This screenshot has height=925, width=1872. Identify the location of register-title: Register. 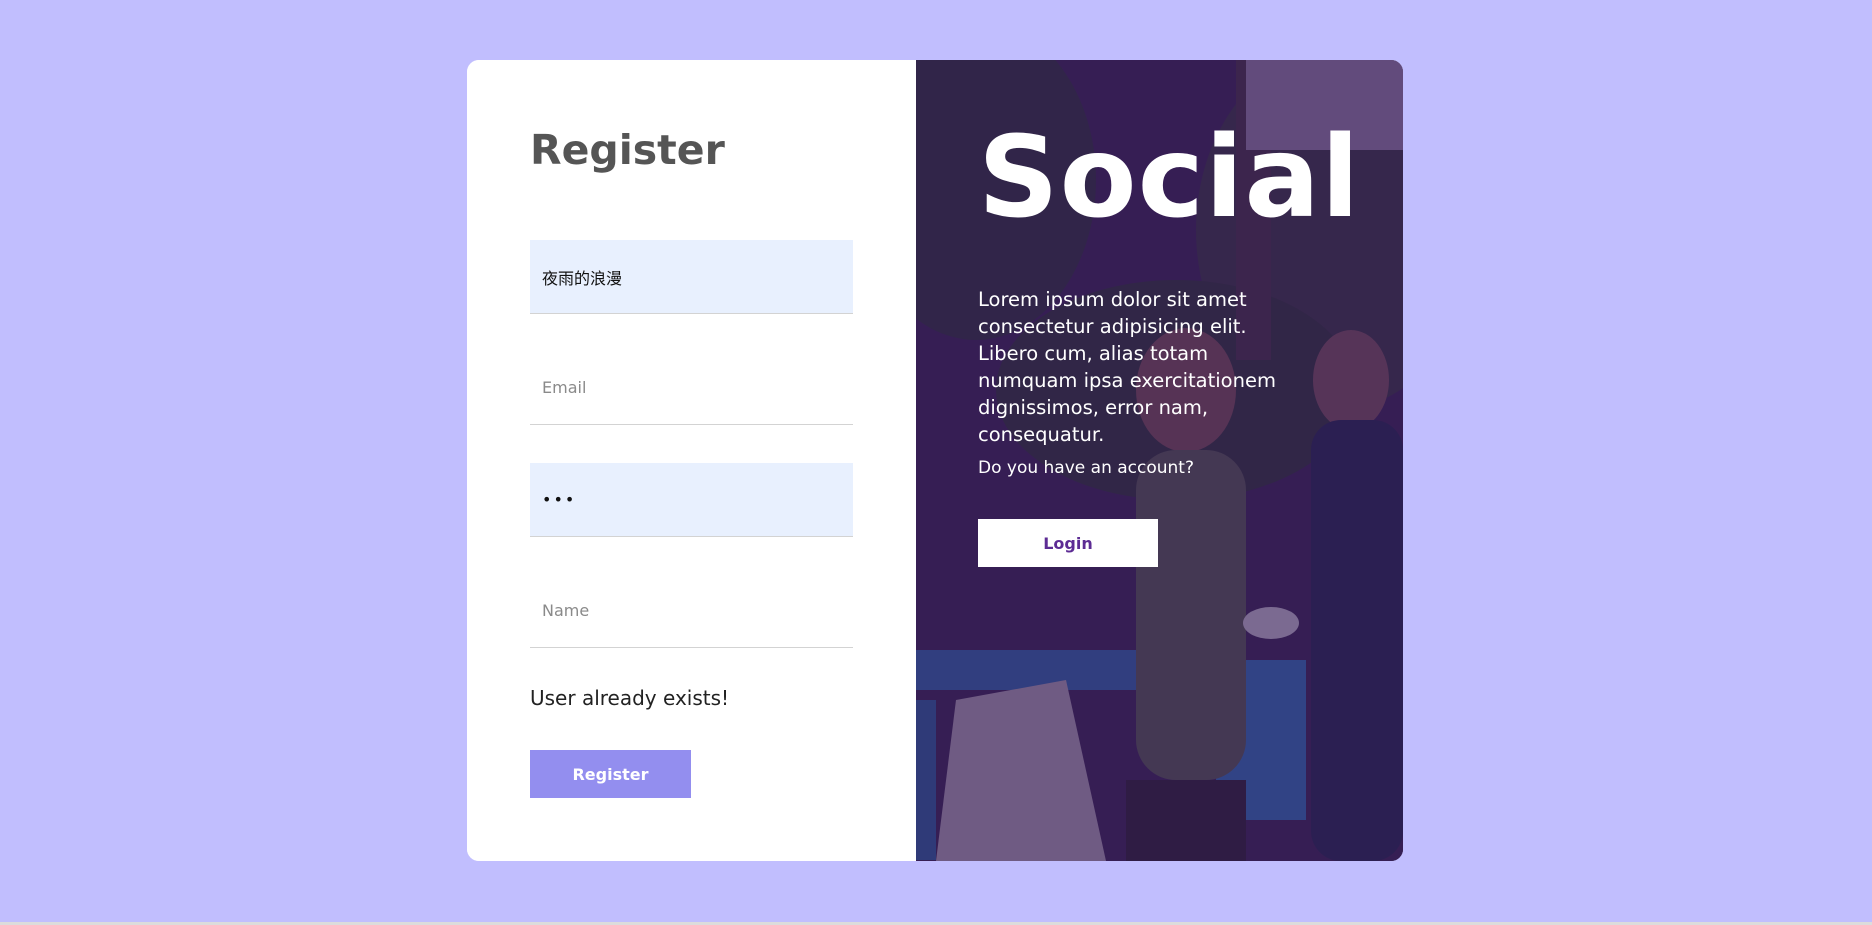
(627, 150).